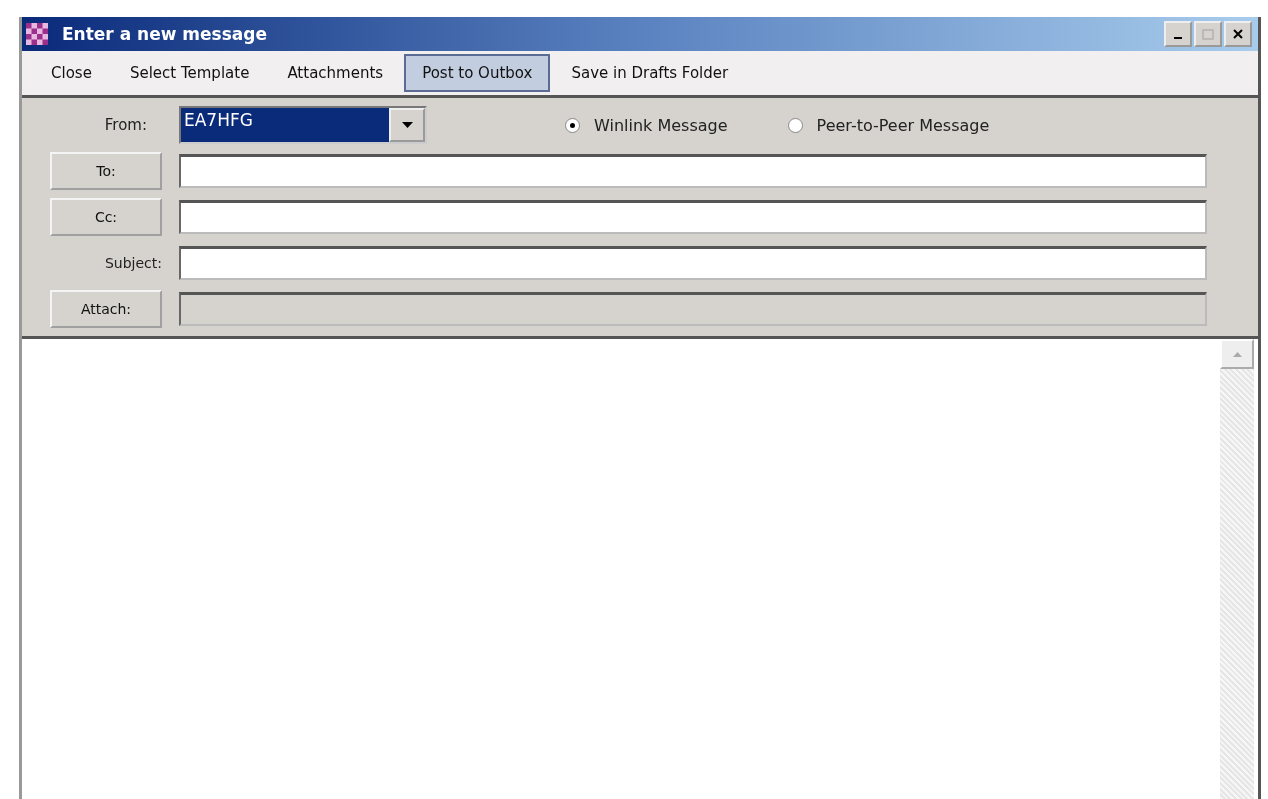 The height and width of the screenshot is (799, 1268). Describe the element at coordinates (303, 125) in the screenshot. I see `from-dropdown: EA7HFG` at that location.